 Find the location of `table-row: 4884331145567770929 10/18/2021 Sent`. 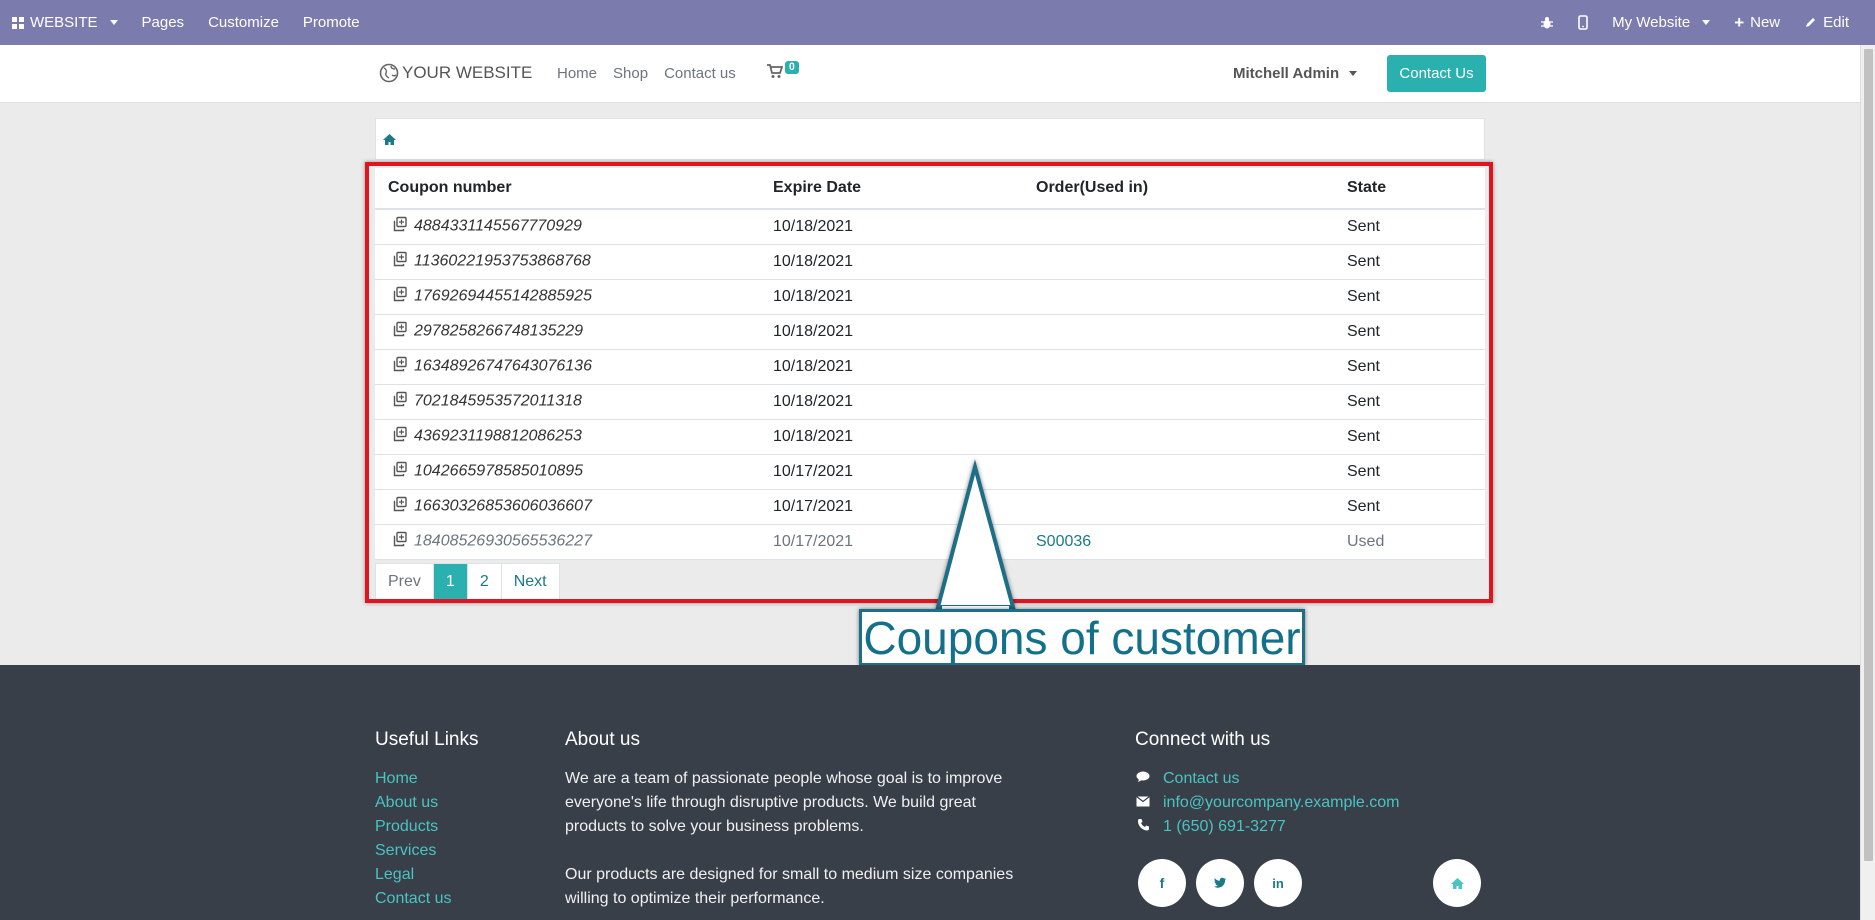

table-row: 4884331145567770929 10/18/2021 Sent is located at coordinates (930, 227).